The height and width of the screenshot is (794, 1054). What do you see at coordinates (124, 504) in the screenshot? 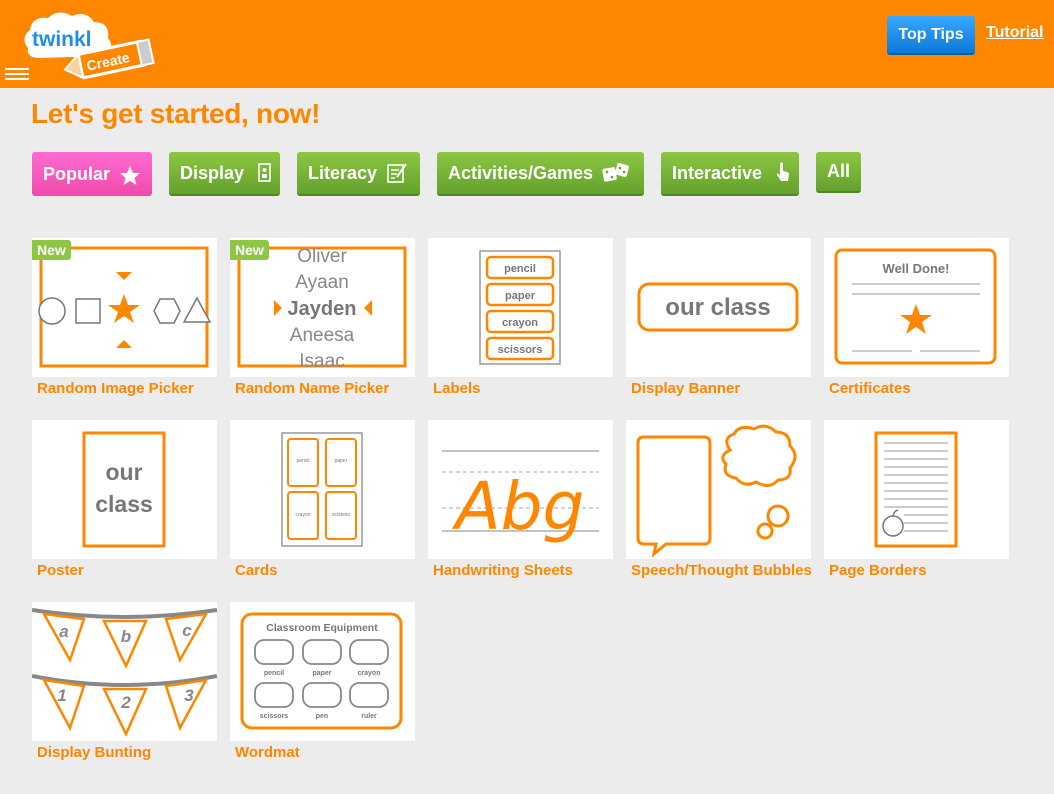
I see `svg-text: class` at bounding box center [124, 504].